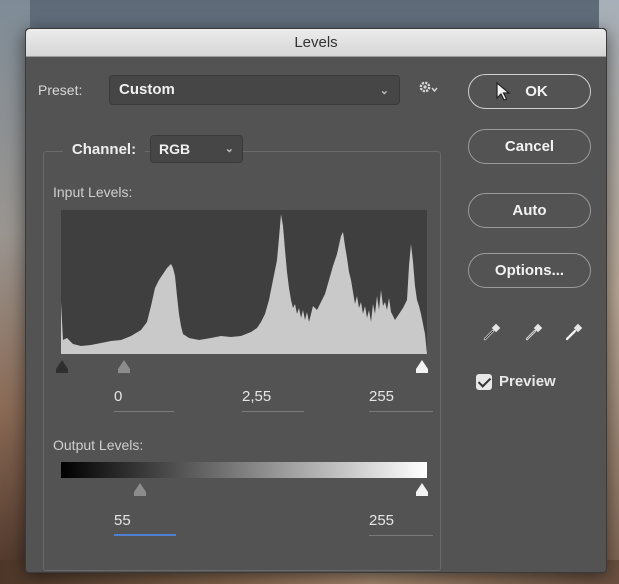  What do you see at coordinates (196, 149) in the screenshot?
I see `channel-dropdown: RGB ⌄` at bounding box center [196, 149].